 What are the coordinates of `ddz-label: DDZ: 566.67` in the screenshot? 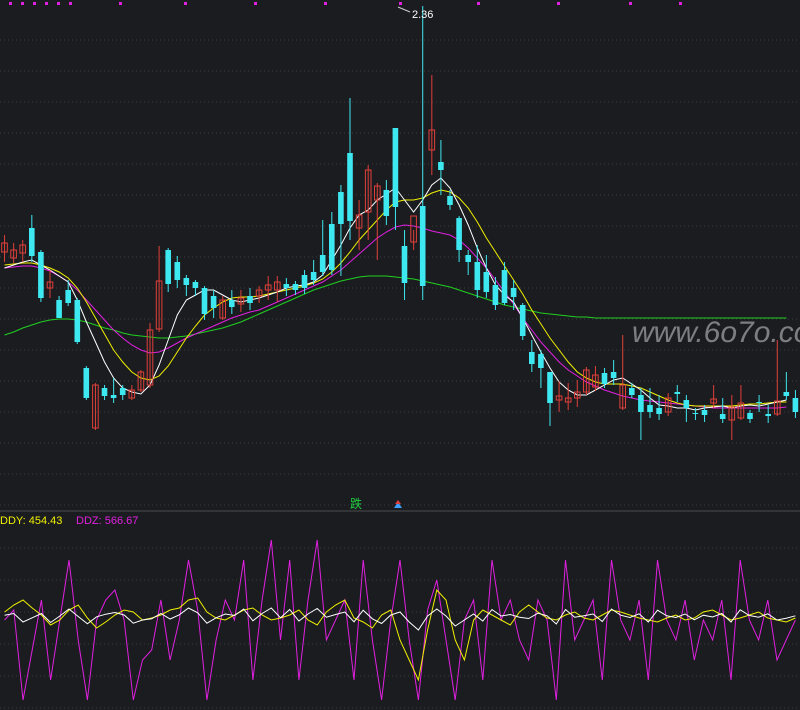 It's located at (107, 521).